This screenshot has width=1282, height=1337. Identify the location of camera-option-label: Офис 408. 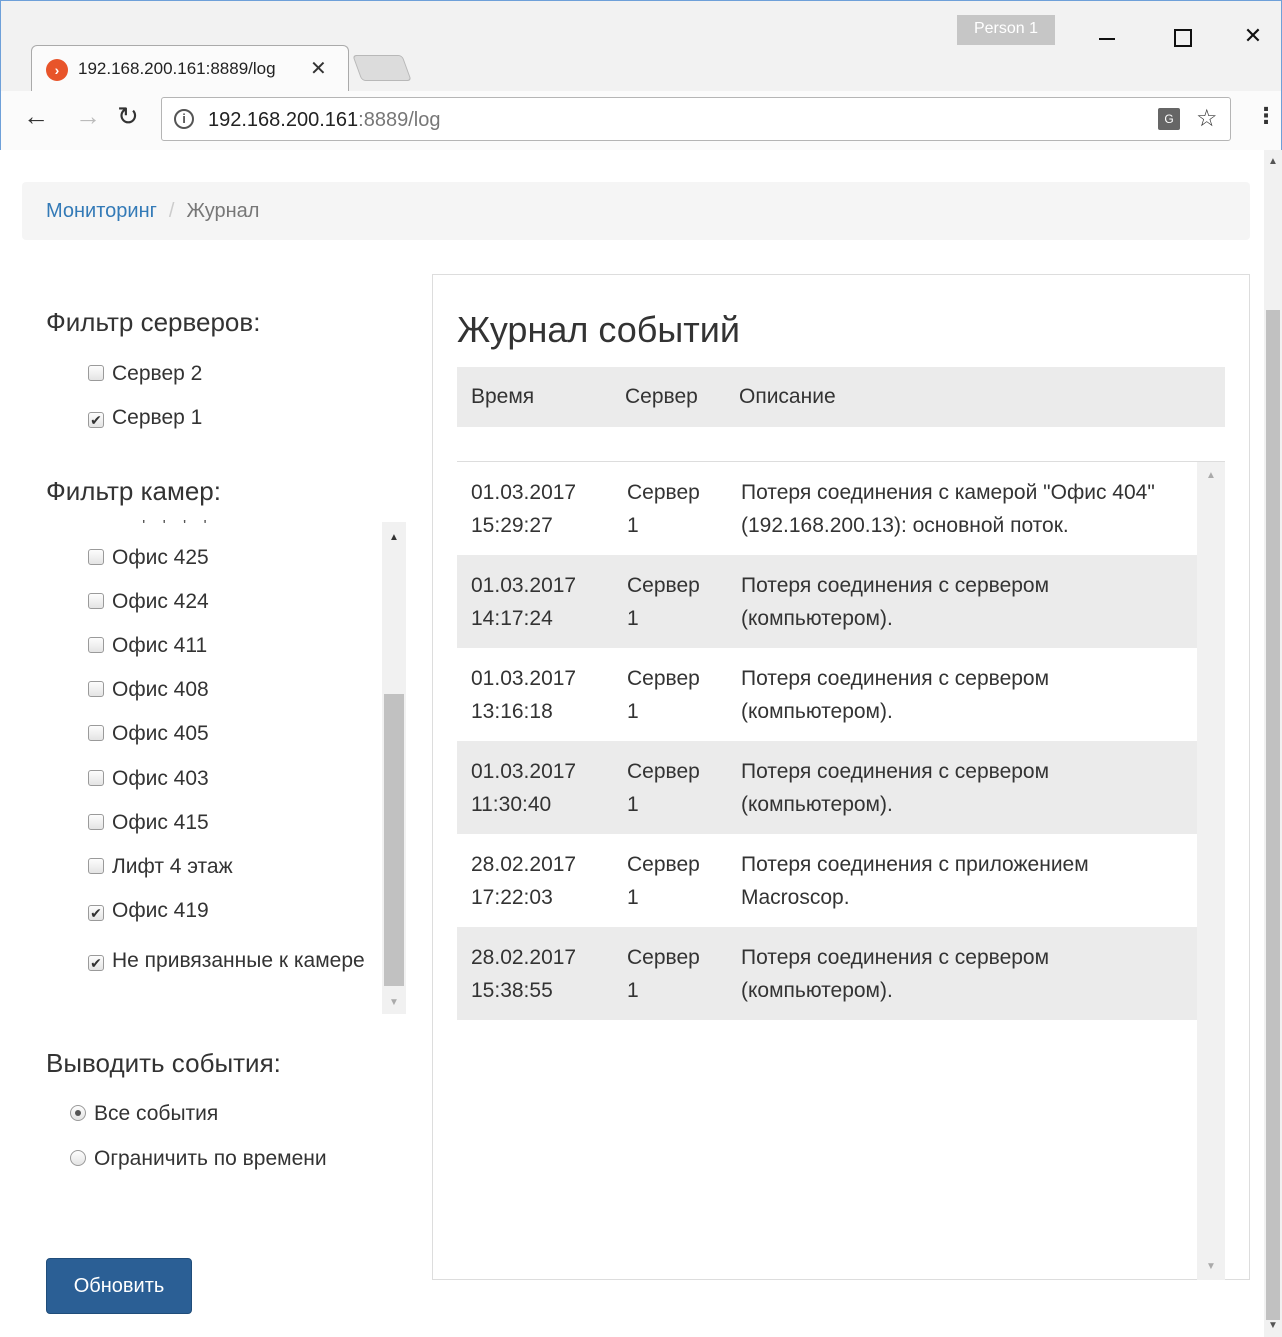
(160, 689).